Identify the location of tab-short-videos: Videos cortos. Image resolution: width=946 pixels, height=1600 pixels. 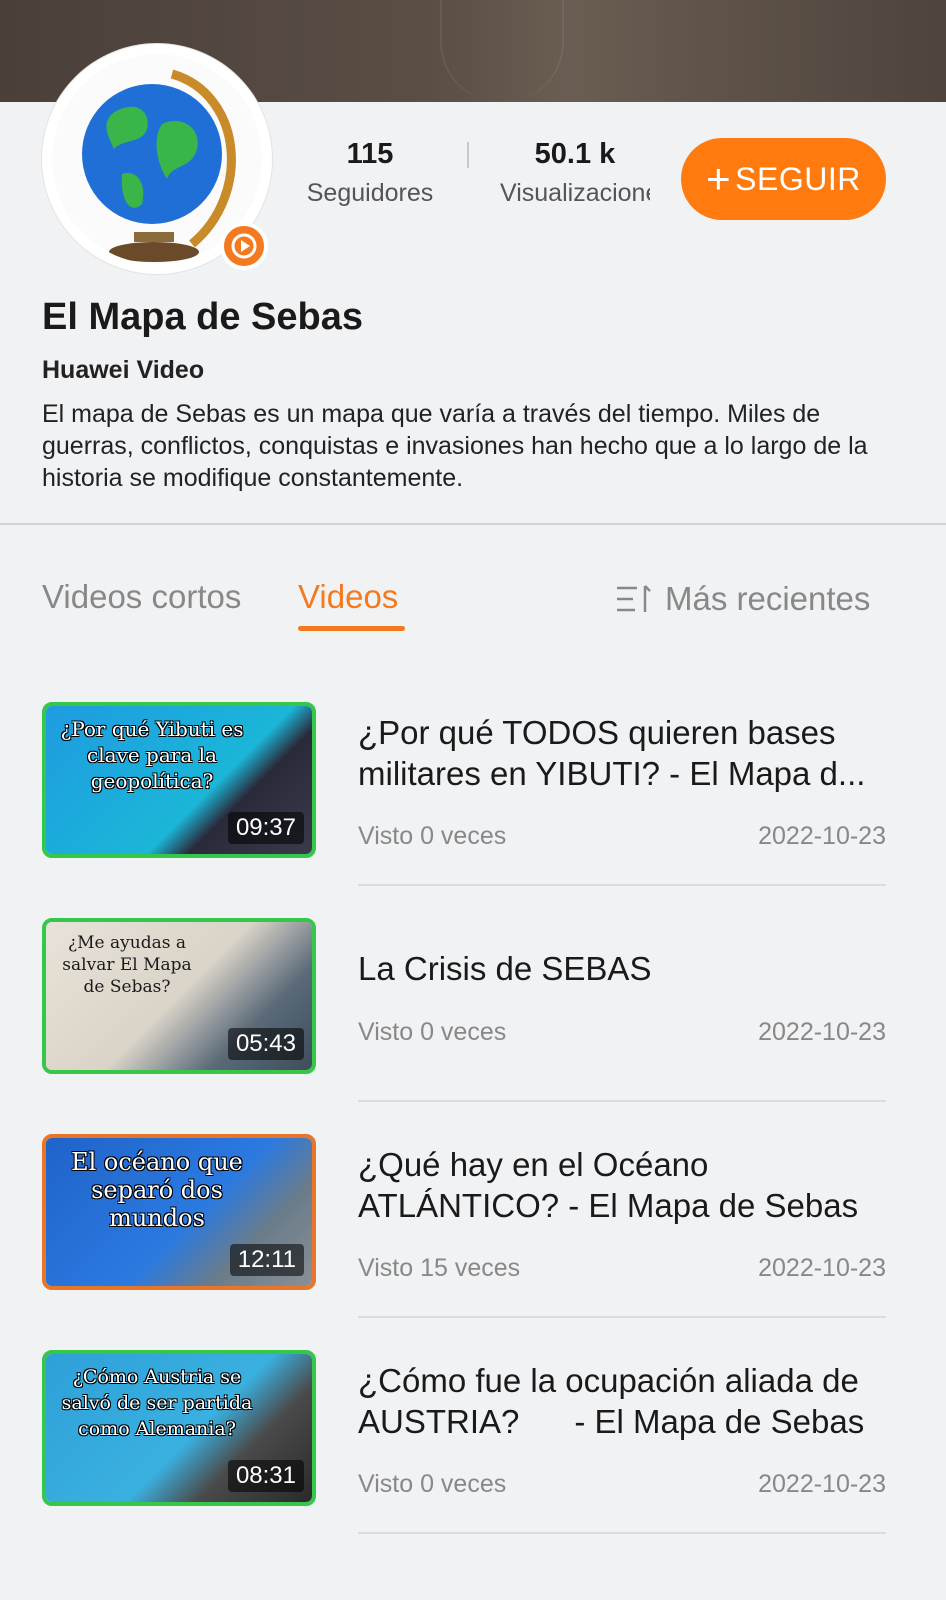
(141, 597).